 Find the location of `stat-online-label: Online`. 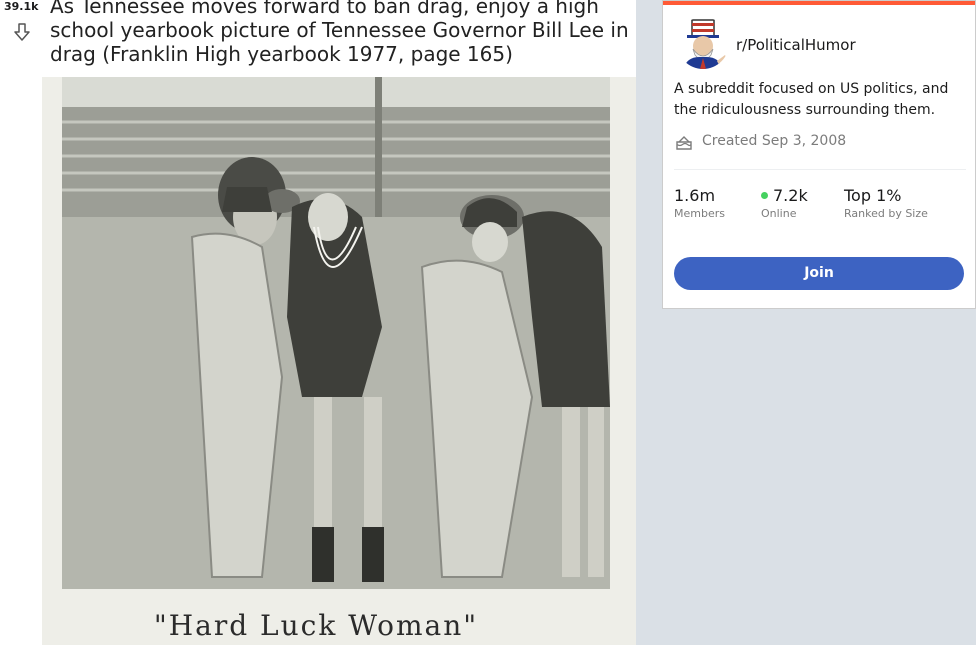

stat-online-label: Online is located at coordinates (779, 213).